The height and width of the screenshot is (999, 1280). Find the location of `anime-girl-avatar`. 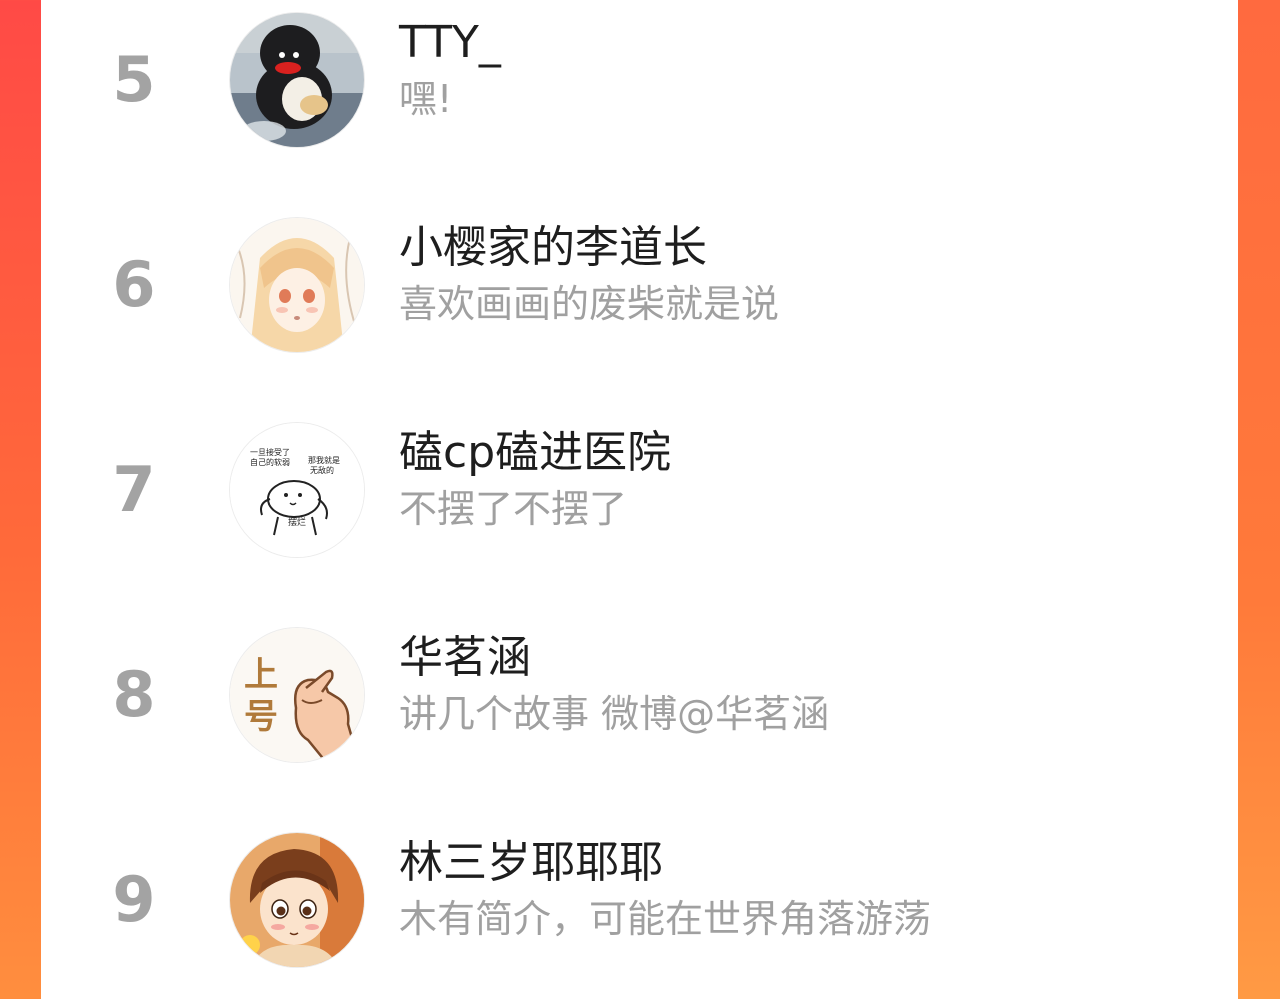

anime-girl-avatar is located at coordinates (297, 285).